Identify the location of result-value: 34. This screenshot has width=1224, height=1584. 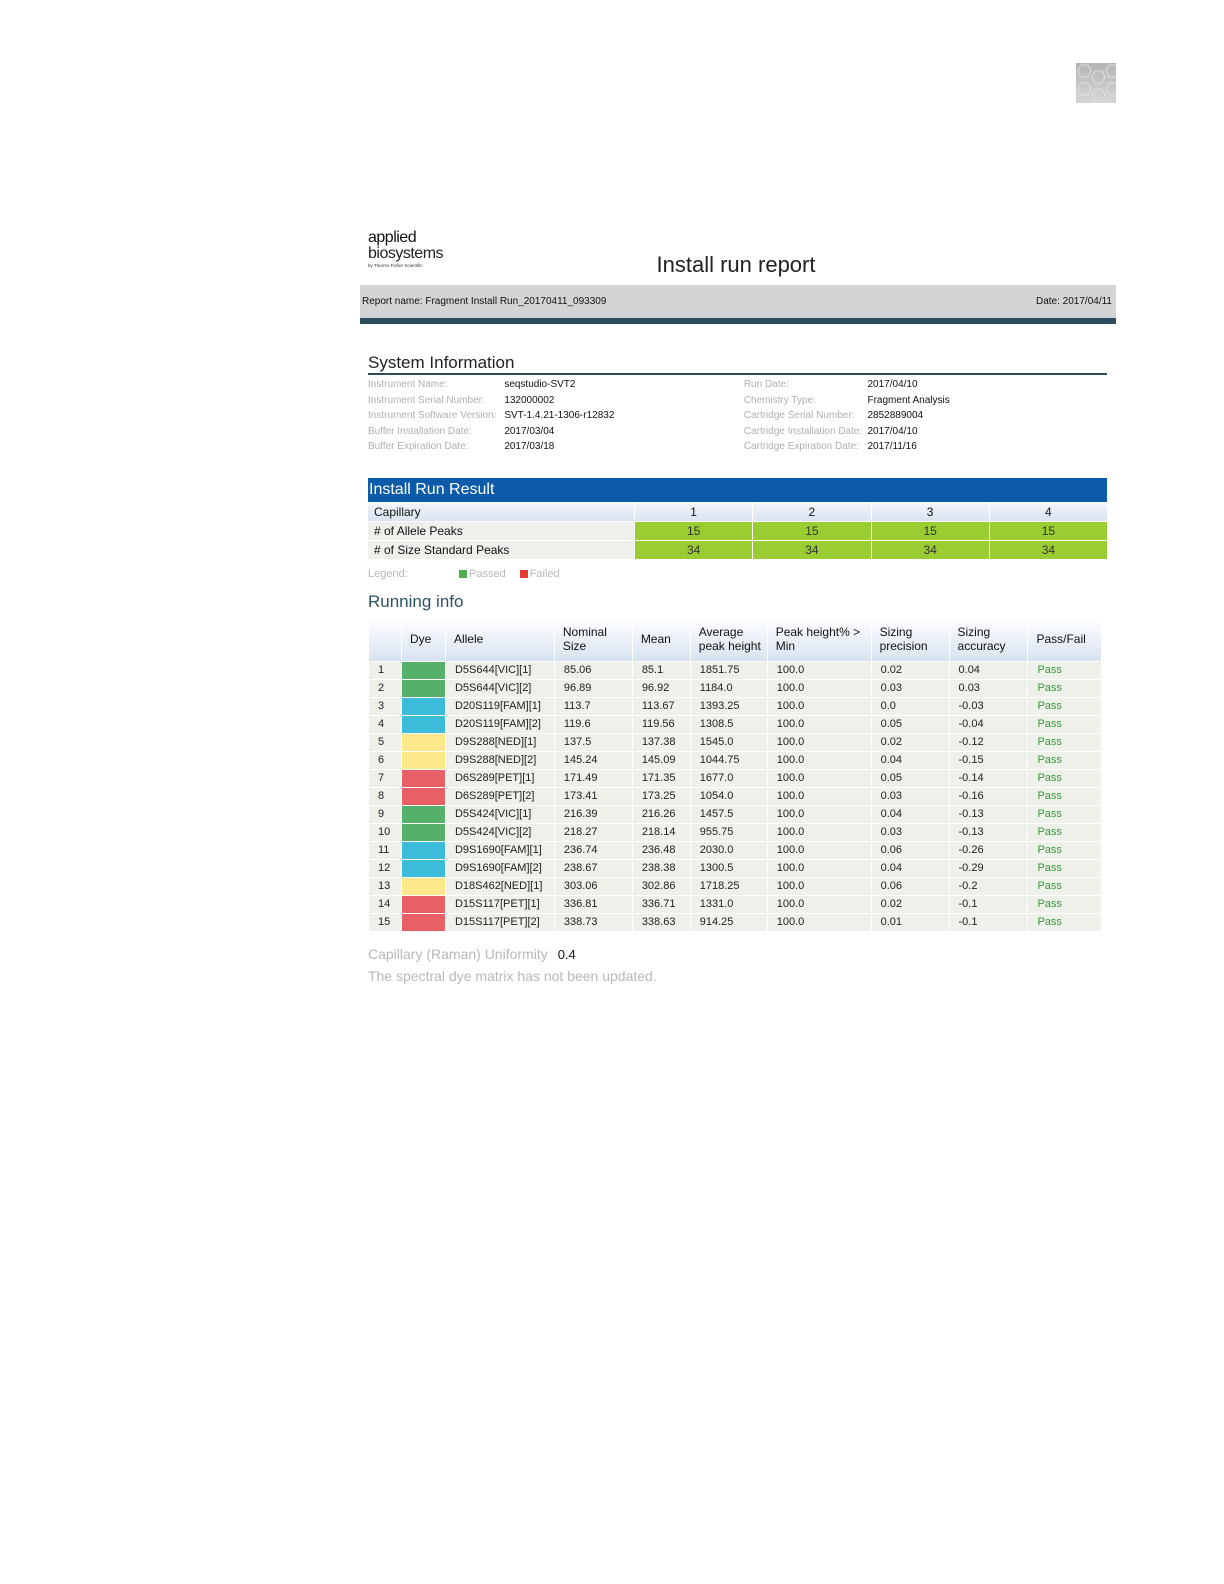
(929, 550).